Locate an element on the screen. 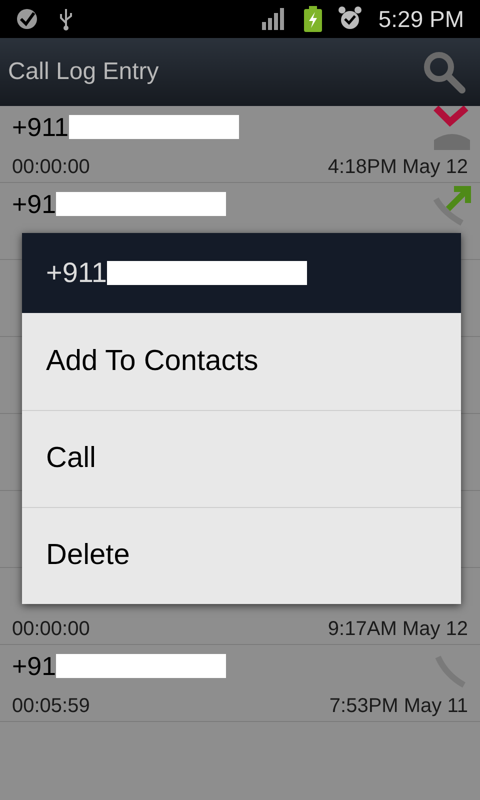 Image resolution: width=480 pixels, height=800 pixels. call-duration: 00:05:59 is located at coordinates (51, 706).